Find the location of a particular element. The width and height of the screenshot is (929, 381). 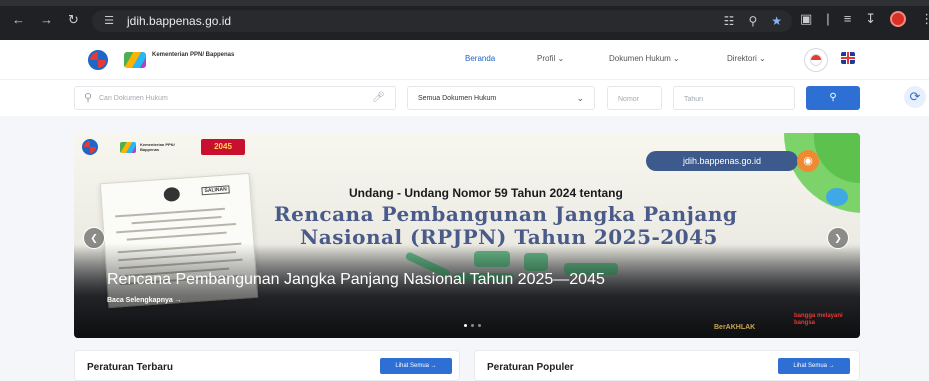

indonesia-flag-icon is located at coordinates (816, 60).